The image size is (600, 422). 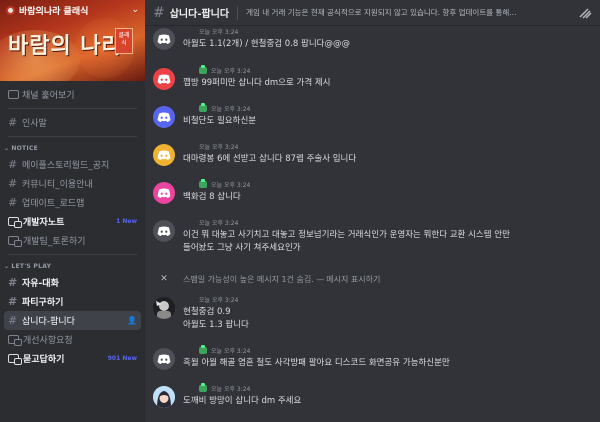 What do you see at coordinates (316, 363) in the screenshot?
I see `message-text: 흑월 아월 해골 염혼 철도 사각방패 팔아요 디스코드 화면공유 가능하신분만` at bounding box center [316, 363].